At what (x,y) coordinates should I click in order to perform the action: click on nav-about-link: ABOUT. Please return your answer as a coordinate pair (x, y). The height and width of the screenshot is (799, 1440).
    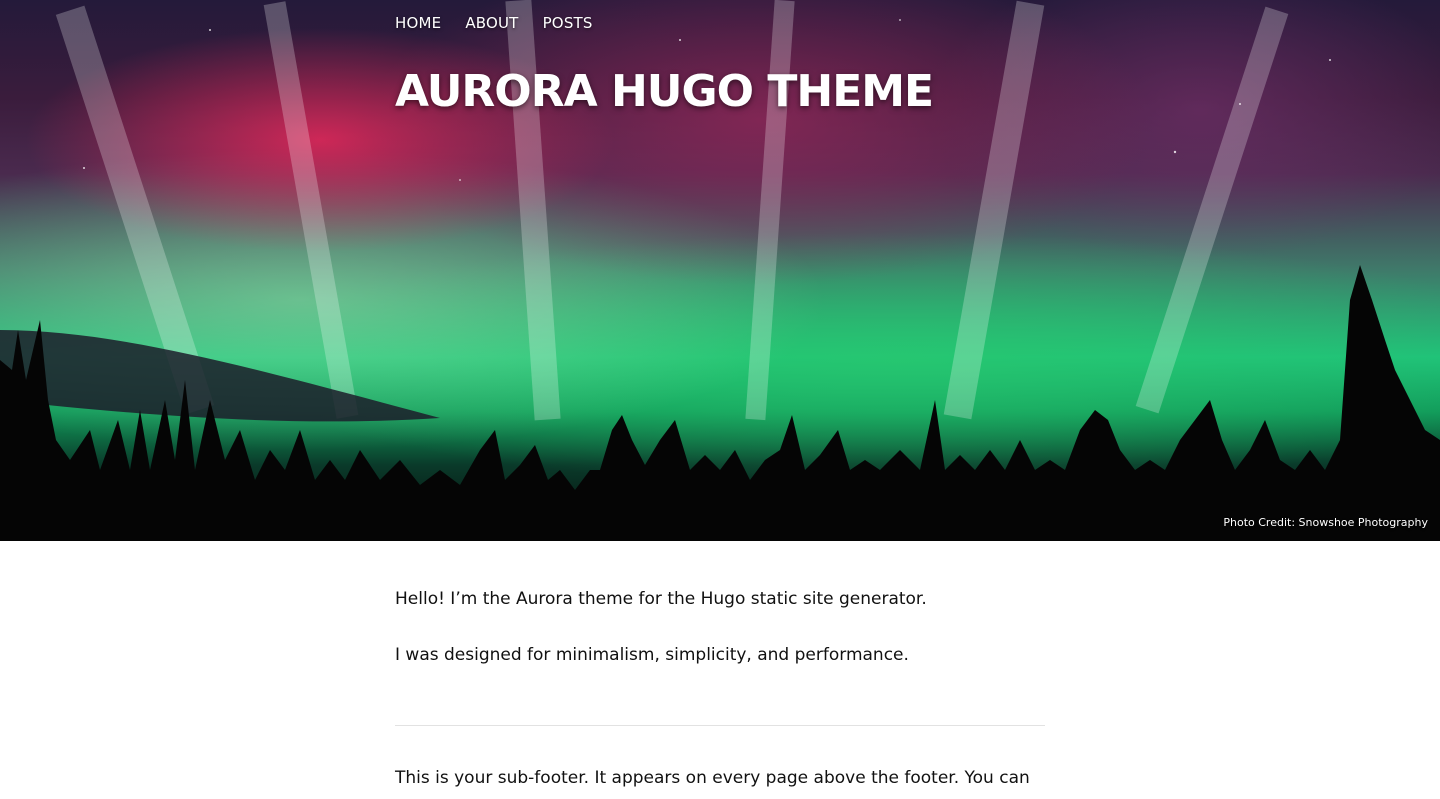
    Looking at the image, I should click on (491, 23).